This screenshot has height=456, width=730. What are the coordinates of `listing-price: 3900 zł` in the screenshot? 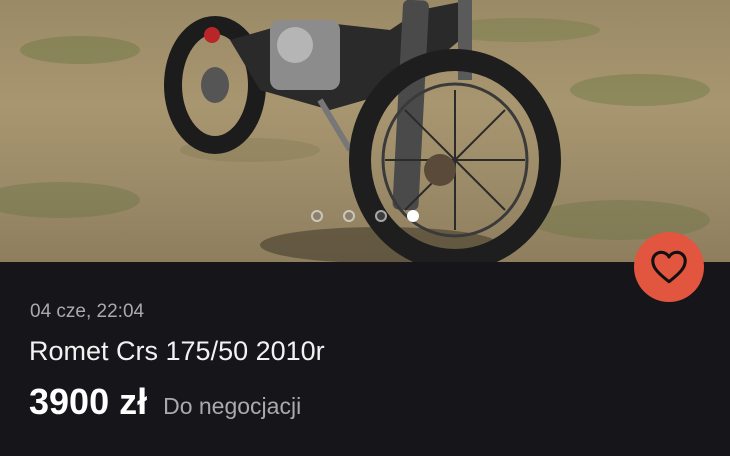 It's located at (88, 401).